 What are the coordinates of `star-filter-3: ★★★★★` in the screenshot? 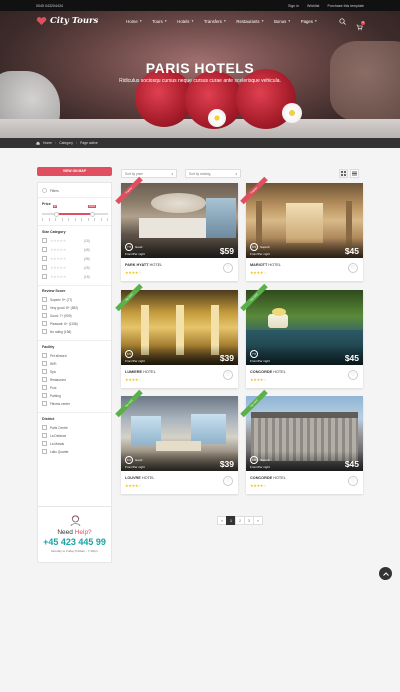 It's located at (54, 258).